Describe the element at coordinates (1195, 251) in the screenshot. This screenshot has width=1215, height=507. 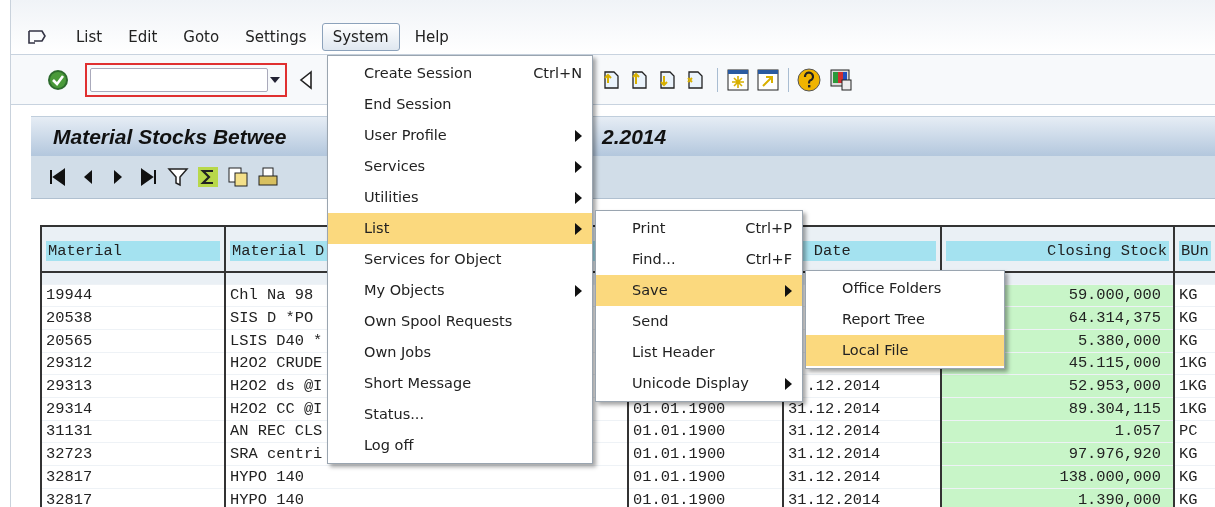
I see `column-header: BUn` at that location.